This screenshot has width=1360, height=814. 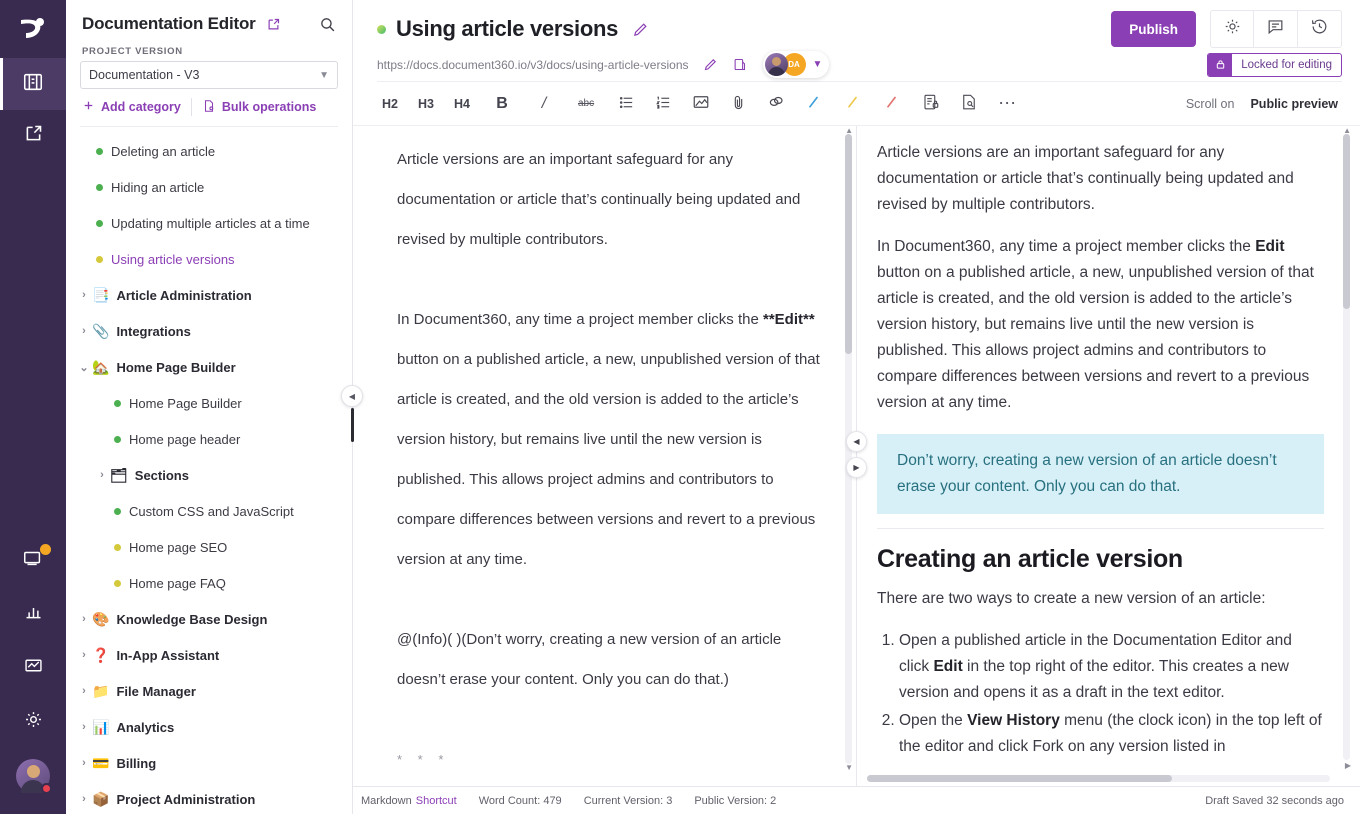 What do you see at coordinates (33, 136) in the screenshot?
I see `rail-item-external-link` at bounding box center [33, 136].